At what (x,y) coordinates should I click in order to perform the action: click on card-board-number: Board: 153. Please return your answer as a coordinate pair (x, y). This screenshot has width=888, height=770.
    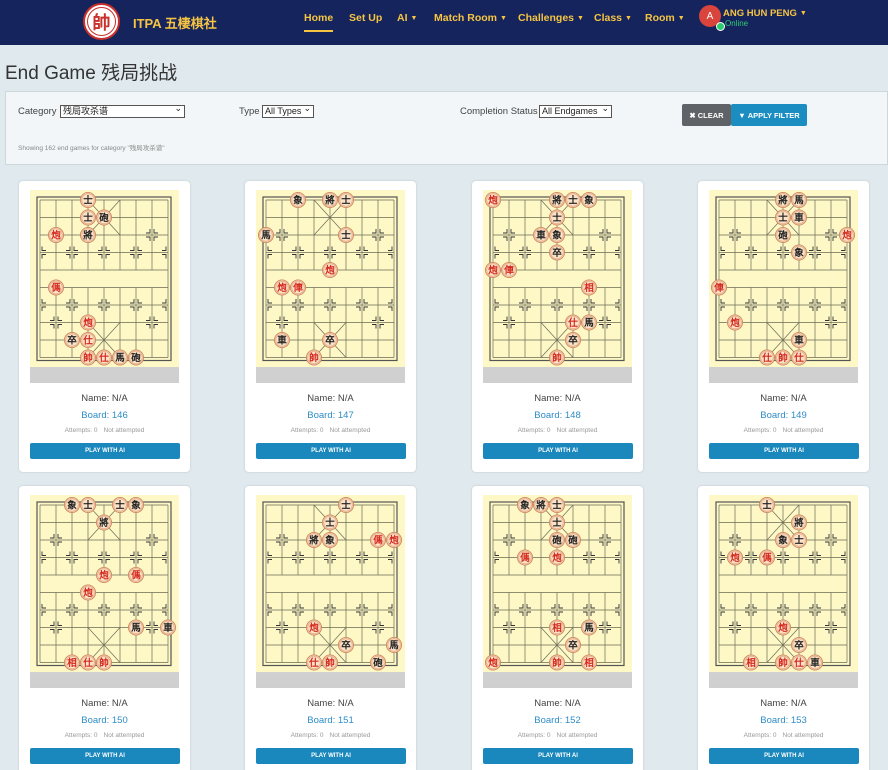
    Looking at the image, I should click on (783, 720).